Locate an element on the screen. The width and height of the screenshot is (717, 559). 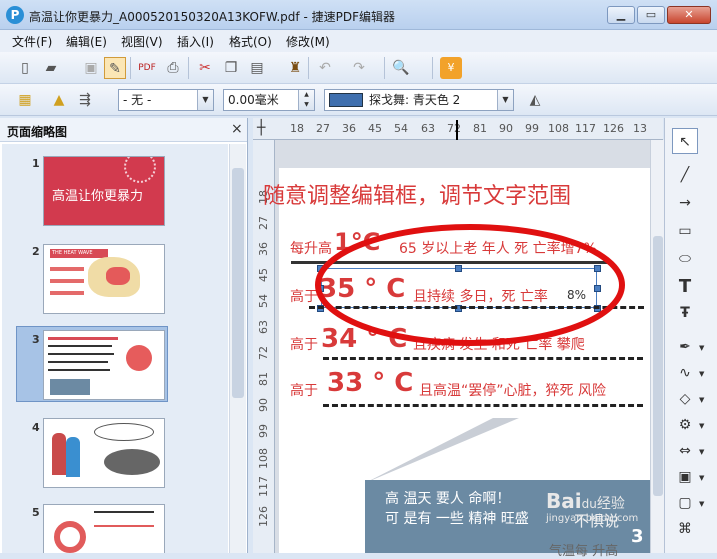
main-toolbar: ▯ ▰ ▣ ✎ PDF ⎙ ✂ ❐ ▤ ♜ ↶ ↷ 🔍 ¥ is located at coordinates (358, 68).